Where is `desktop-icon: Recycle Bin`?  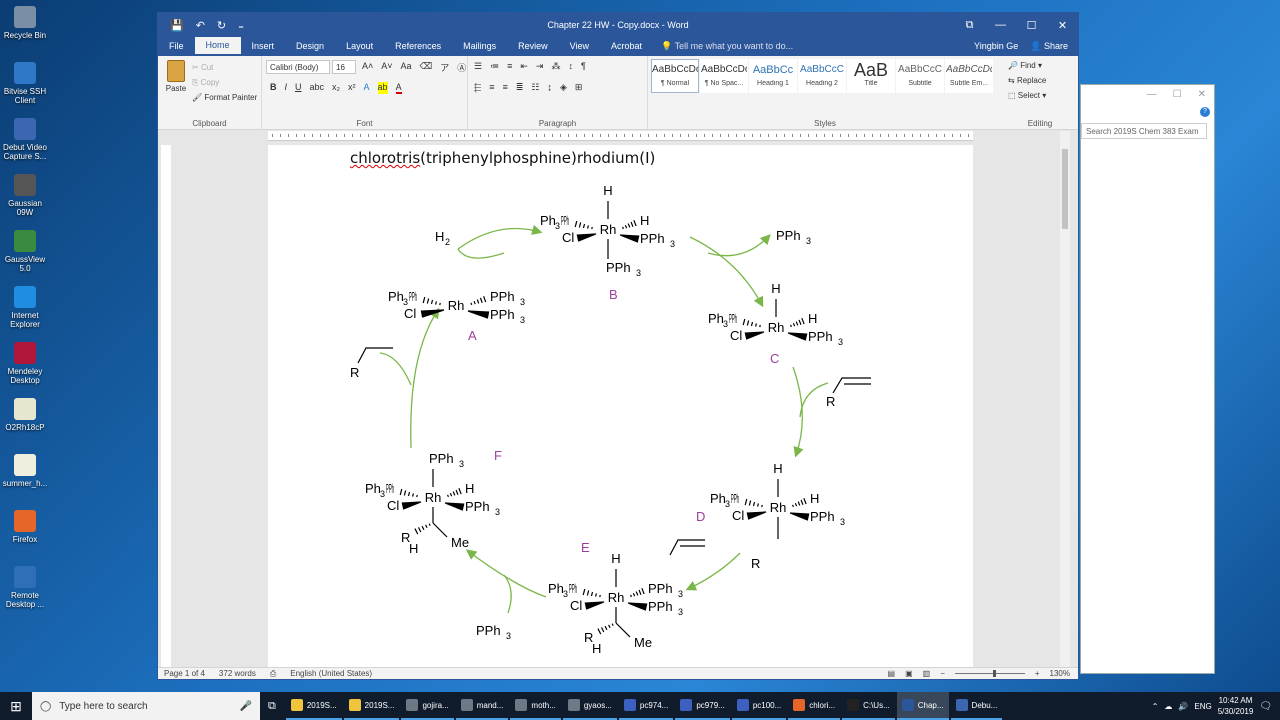 desktop-icon: Recycle Bin is located at coordinates (25, 23).